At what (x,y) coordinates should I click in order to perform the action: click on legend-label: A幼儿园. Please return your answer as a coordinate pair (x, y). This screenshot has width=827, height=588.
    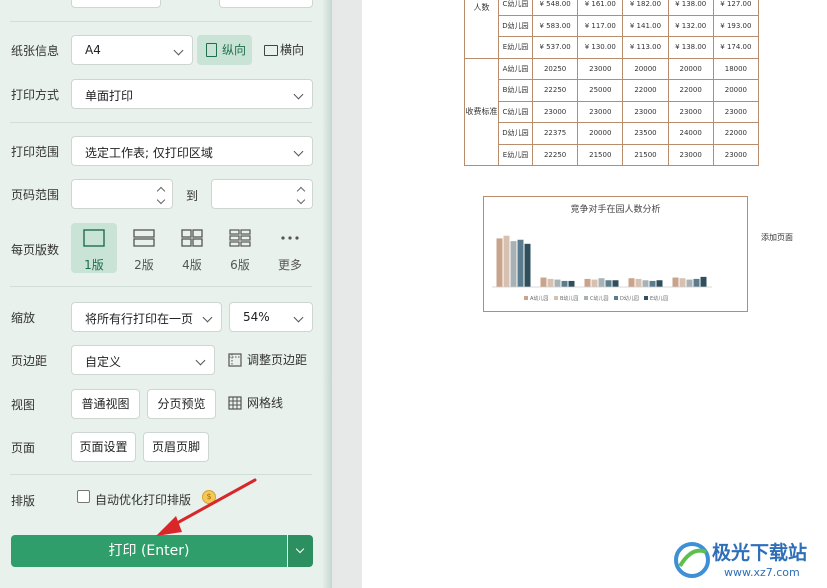
    Looking at the image, I should click on (539, 298).